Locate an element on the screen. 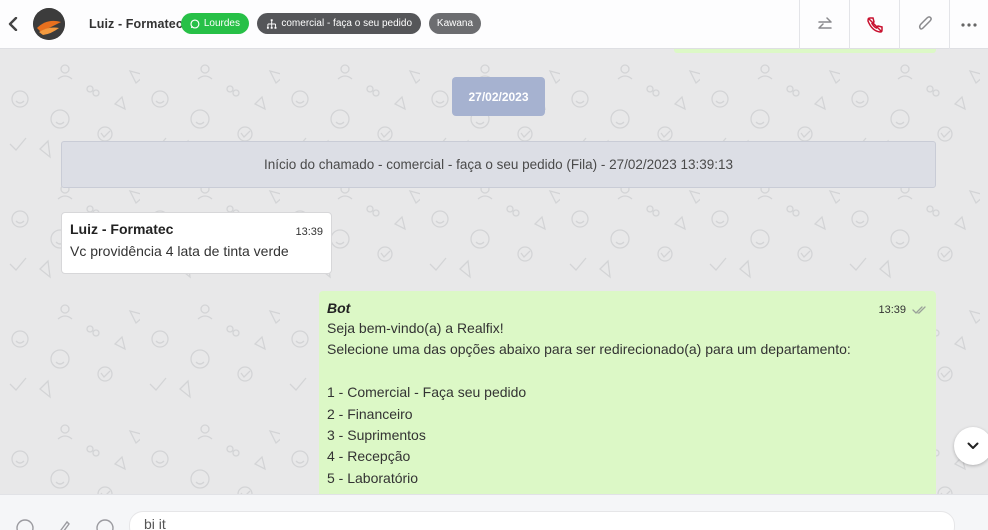  queue-tag: comercial - faça o seu pedido is located at coordinates (339, 23).